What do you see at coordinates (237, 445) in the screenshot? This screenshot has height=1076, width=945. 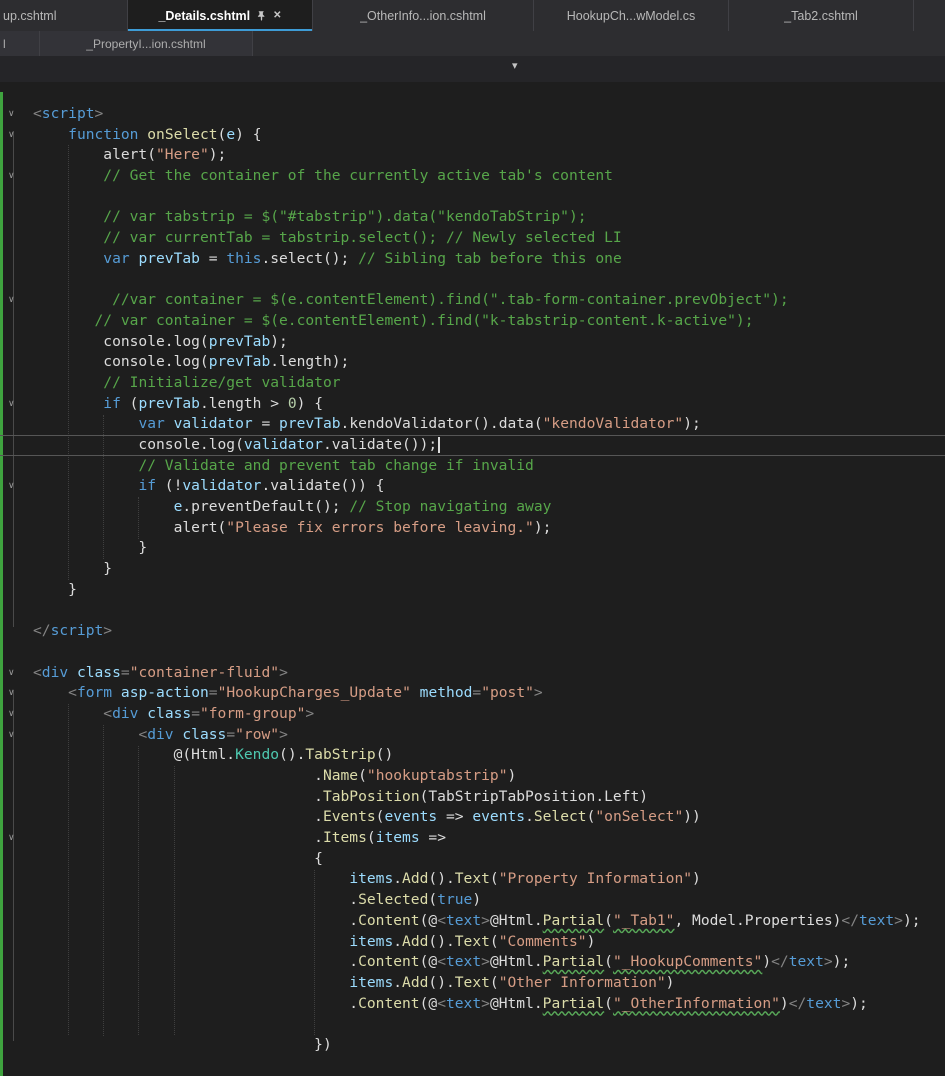 I see `code-text: console.log(validator.validate());` at bounding box center [237, 445].